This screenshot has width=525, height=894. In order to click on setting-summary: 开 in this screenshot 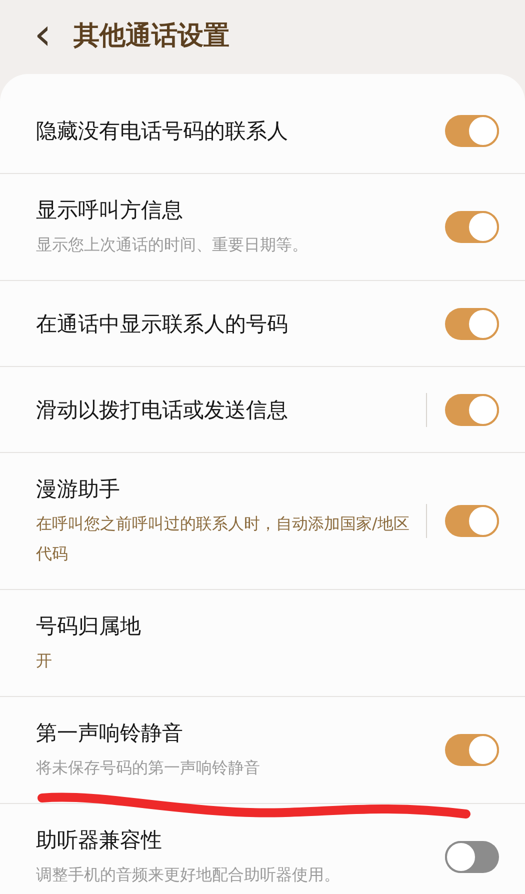, I will do `click(44, 661)`.